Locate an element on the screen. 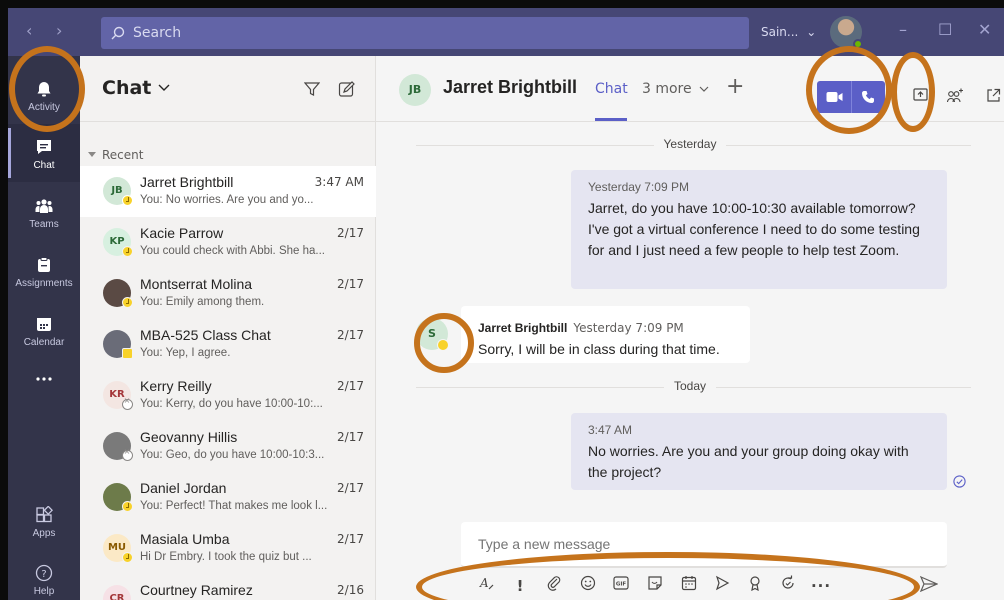  rail-item-chat: Chat is located at coordinates (44, 153).